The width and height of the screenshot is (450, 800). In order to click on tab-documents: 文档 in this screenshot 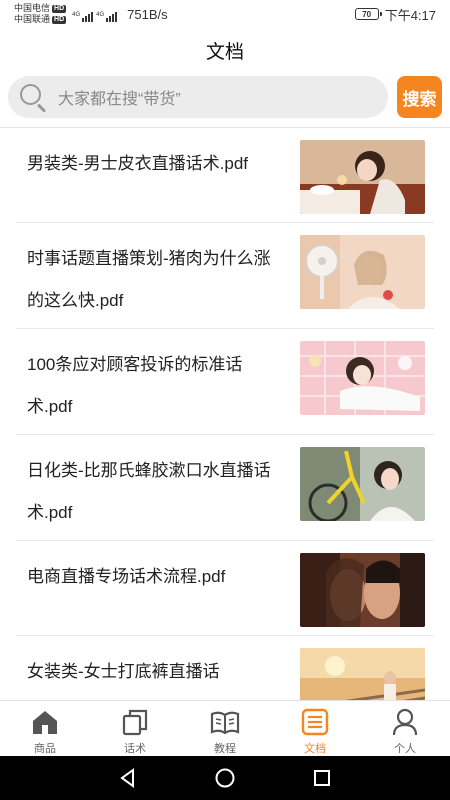, I will do `click(315, 728)`.